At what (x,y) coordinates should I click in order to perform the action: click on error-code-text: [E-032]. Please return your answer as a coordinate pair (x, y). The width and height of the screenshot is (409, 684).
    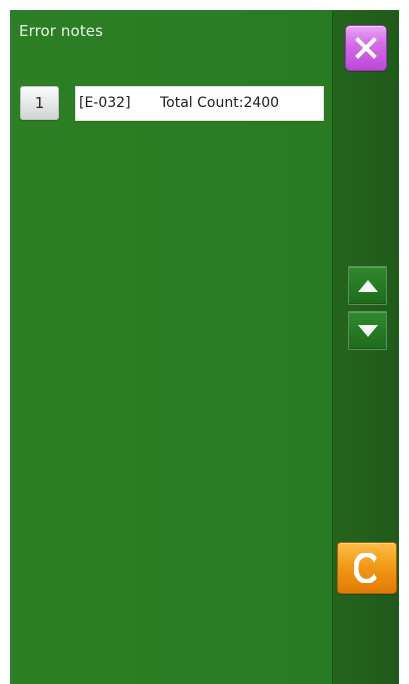
    Looking at the image, I should click on (105, 103).